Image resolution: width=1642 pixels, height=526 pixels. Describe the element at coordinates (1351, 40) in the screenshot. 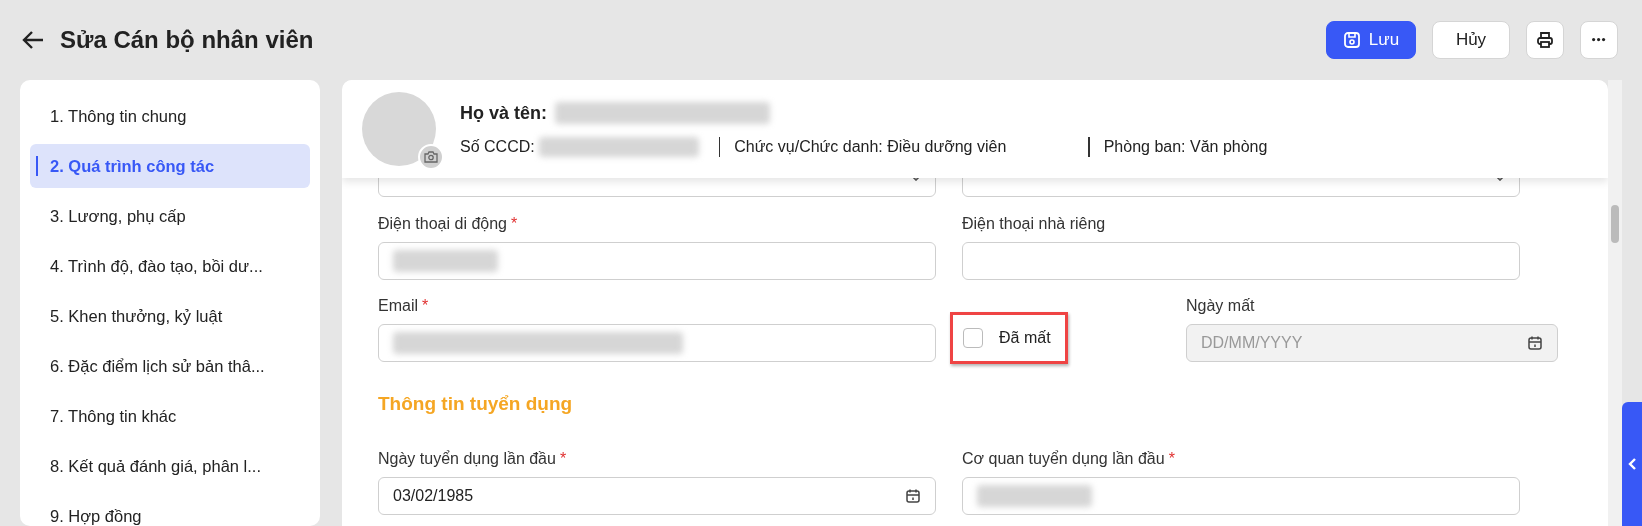

I see `save-icon` at that location.